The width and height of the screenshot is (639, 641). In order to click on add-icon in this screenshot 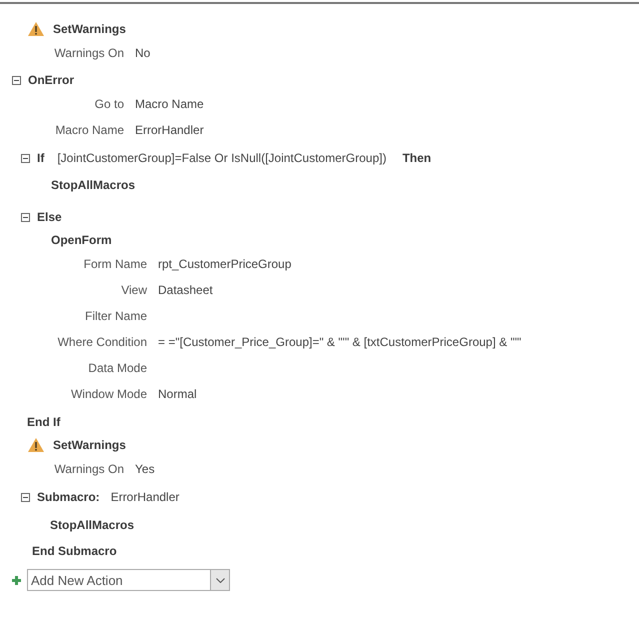, I will do `click(16, 580)`.